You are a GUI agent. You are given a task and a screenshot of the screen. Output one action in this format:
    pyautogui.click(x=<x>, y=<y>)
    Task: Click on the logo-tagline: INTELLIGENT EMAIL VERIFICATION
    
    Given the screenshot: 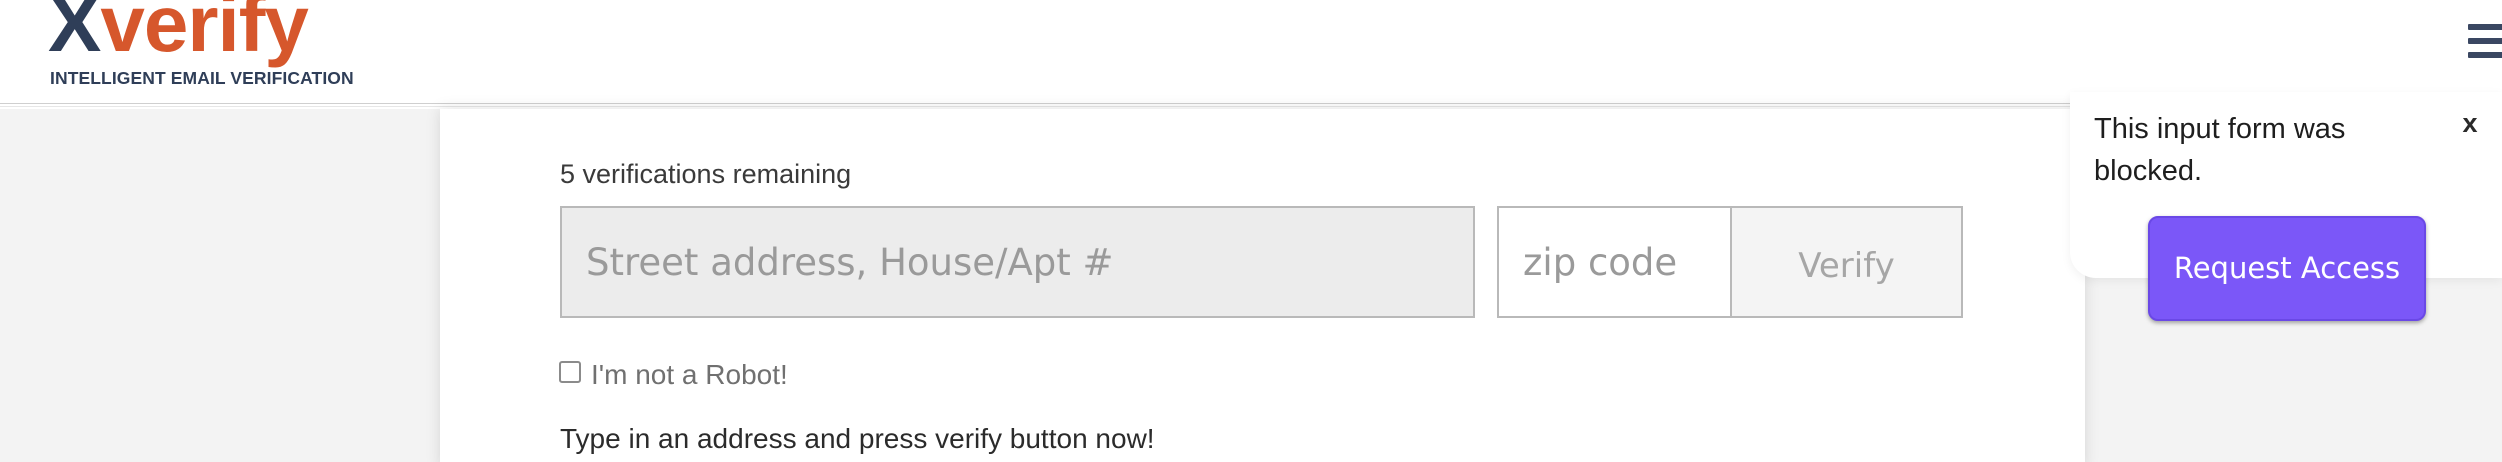 What is the action you would take?
    pyautogui.click(x=202, y=78)
    